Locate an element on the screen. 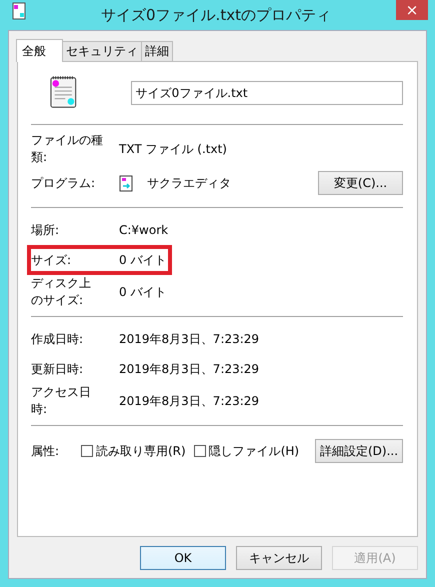 This screenshot has width=435, height=587. field-label: 場所: is located at coordinates (45, 230).